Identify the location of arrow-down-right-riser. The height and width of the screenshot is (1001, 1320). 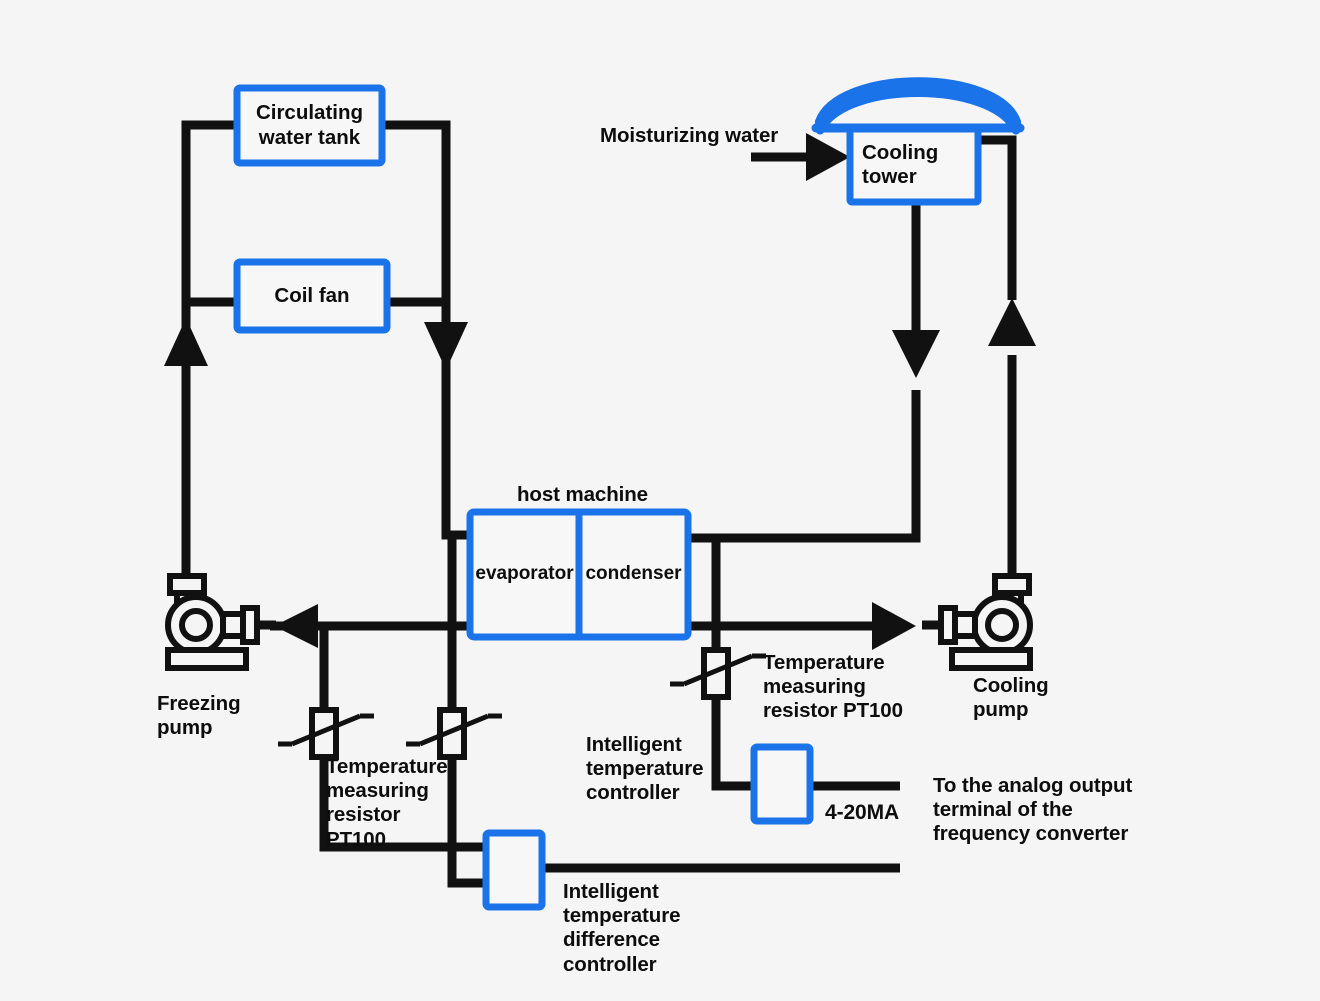
(446, 346).